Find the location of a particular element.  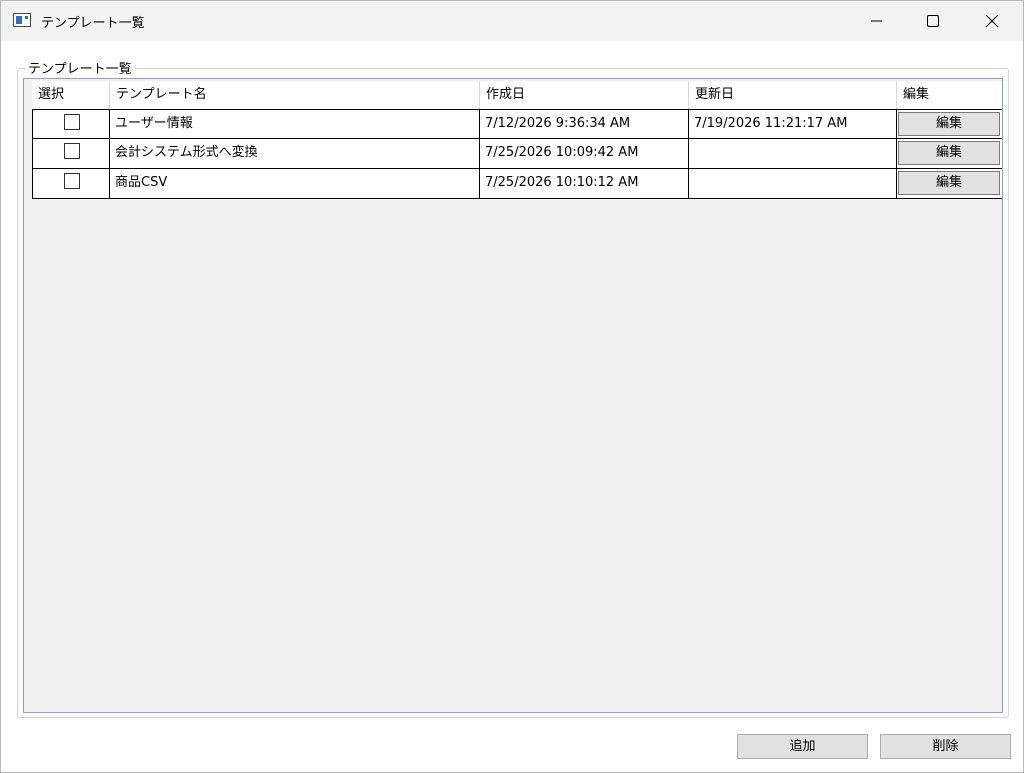

table-row: 商品CSV 7/25/2026 10:10:12 AM 編集 is located at coordinates (517, 184).